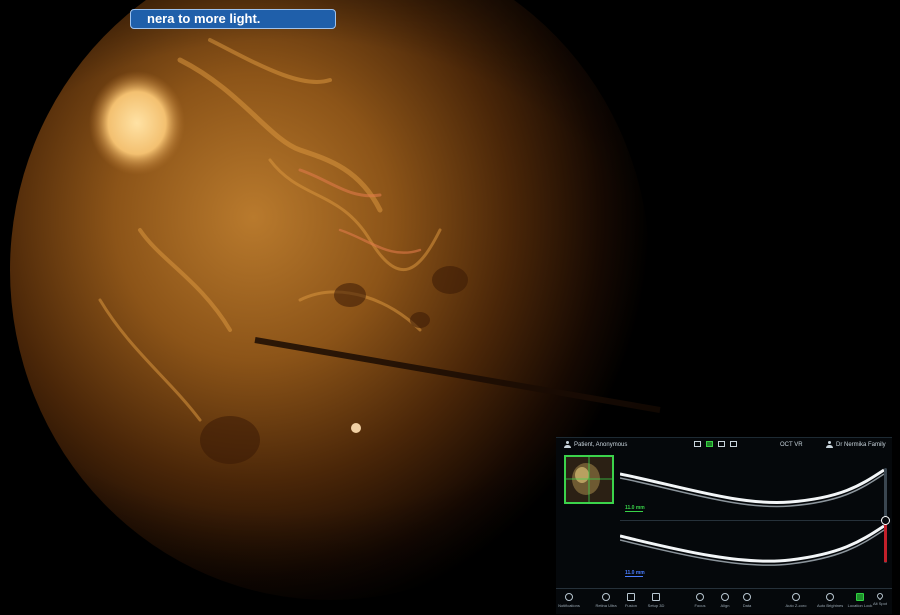  I want to click on video-icon, so click(709, 444).